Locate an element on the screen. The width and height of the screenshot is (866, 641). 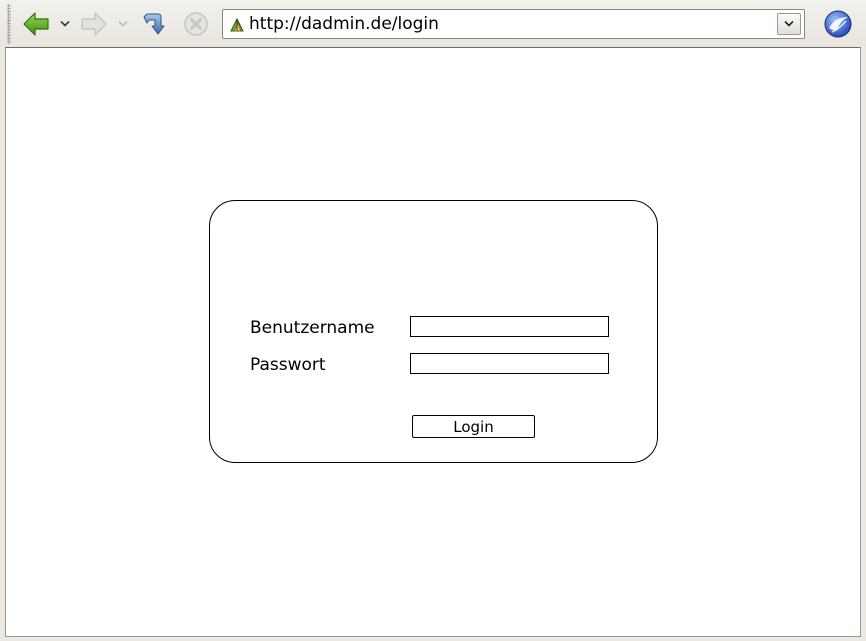
password-label: Passwort is located at coordinates (288, 365).